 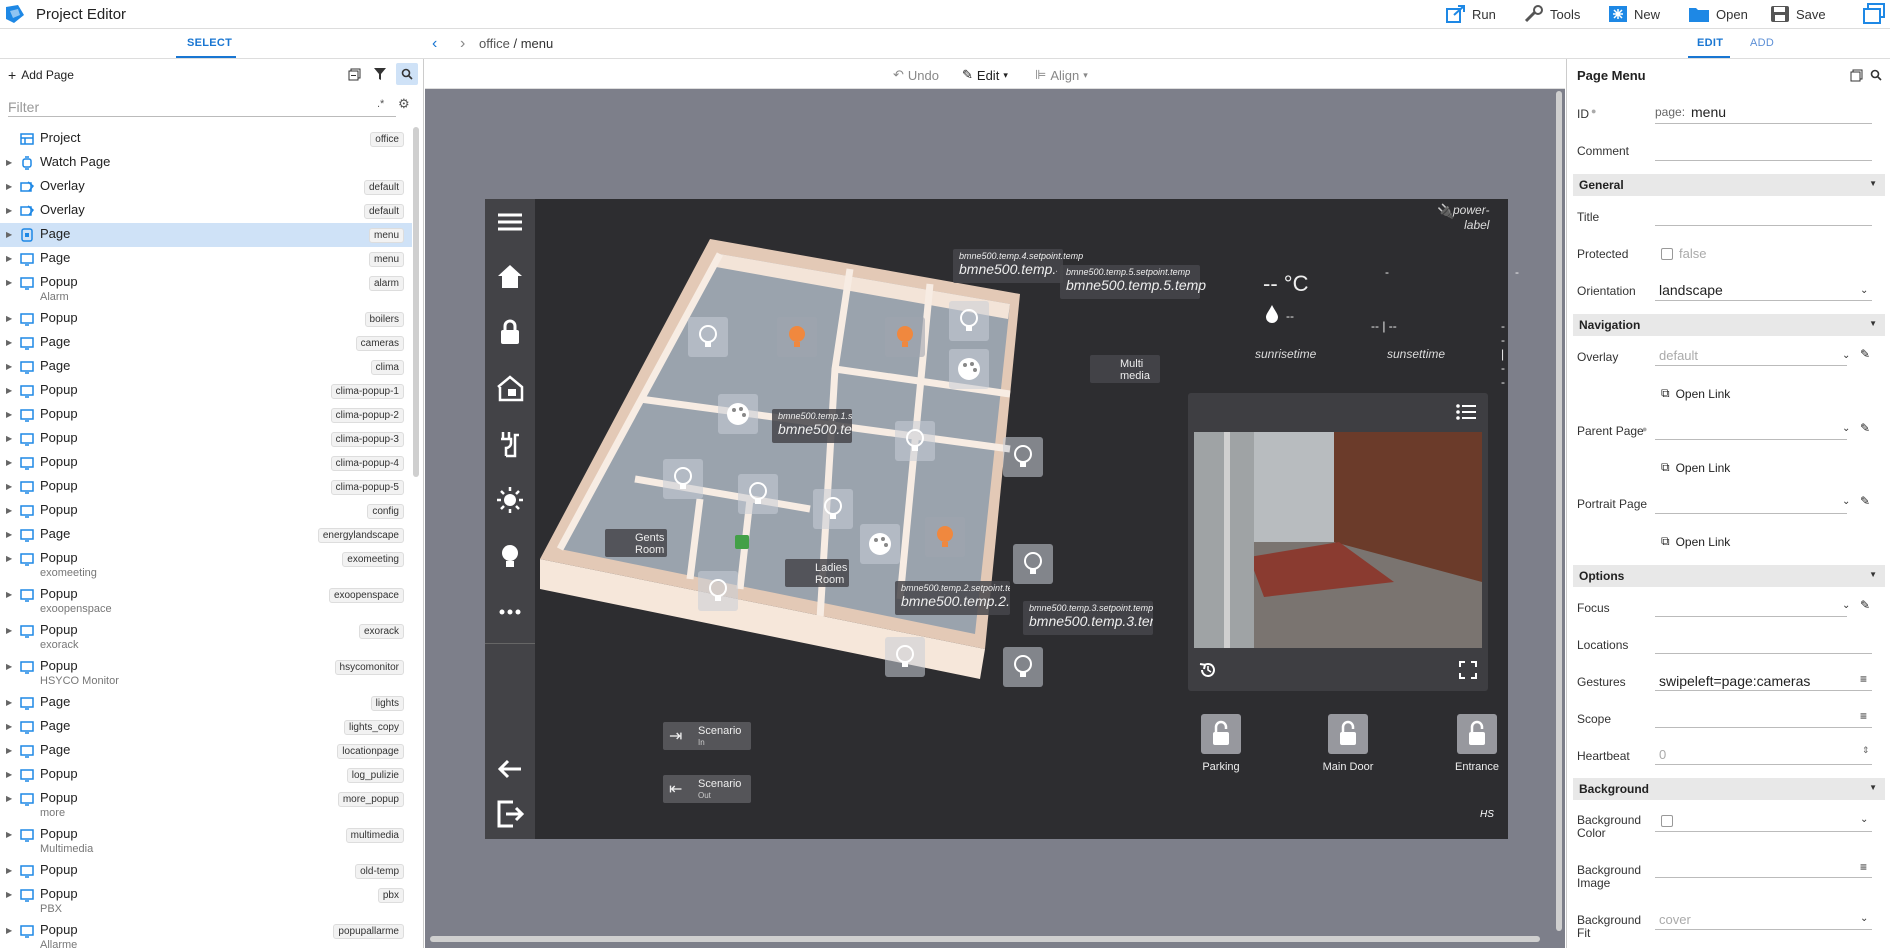 What do you see at coordinates (206, 415) in the screenshot?
I see `tree-row: ▶ Popup clima-popup-2` at bounding box center [206, 415].